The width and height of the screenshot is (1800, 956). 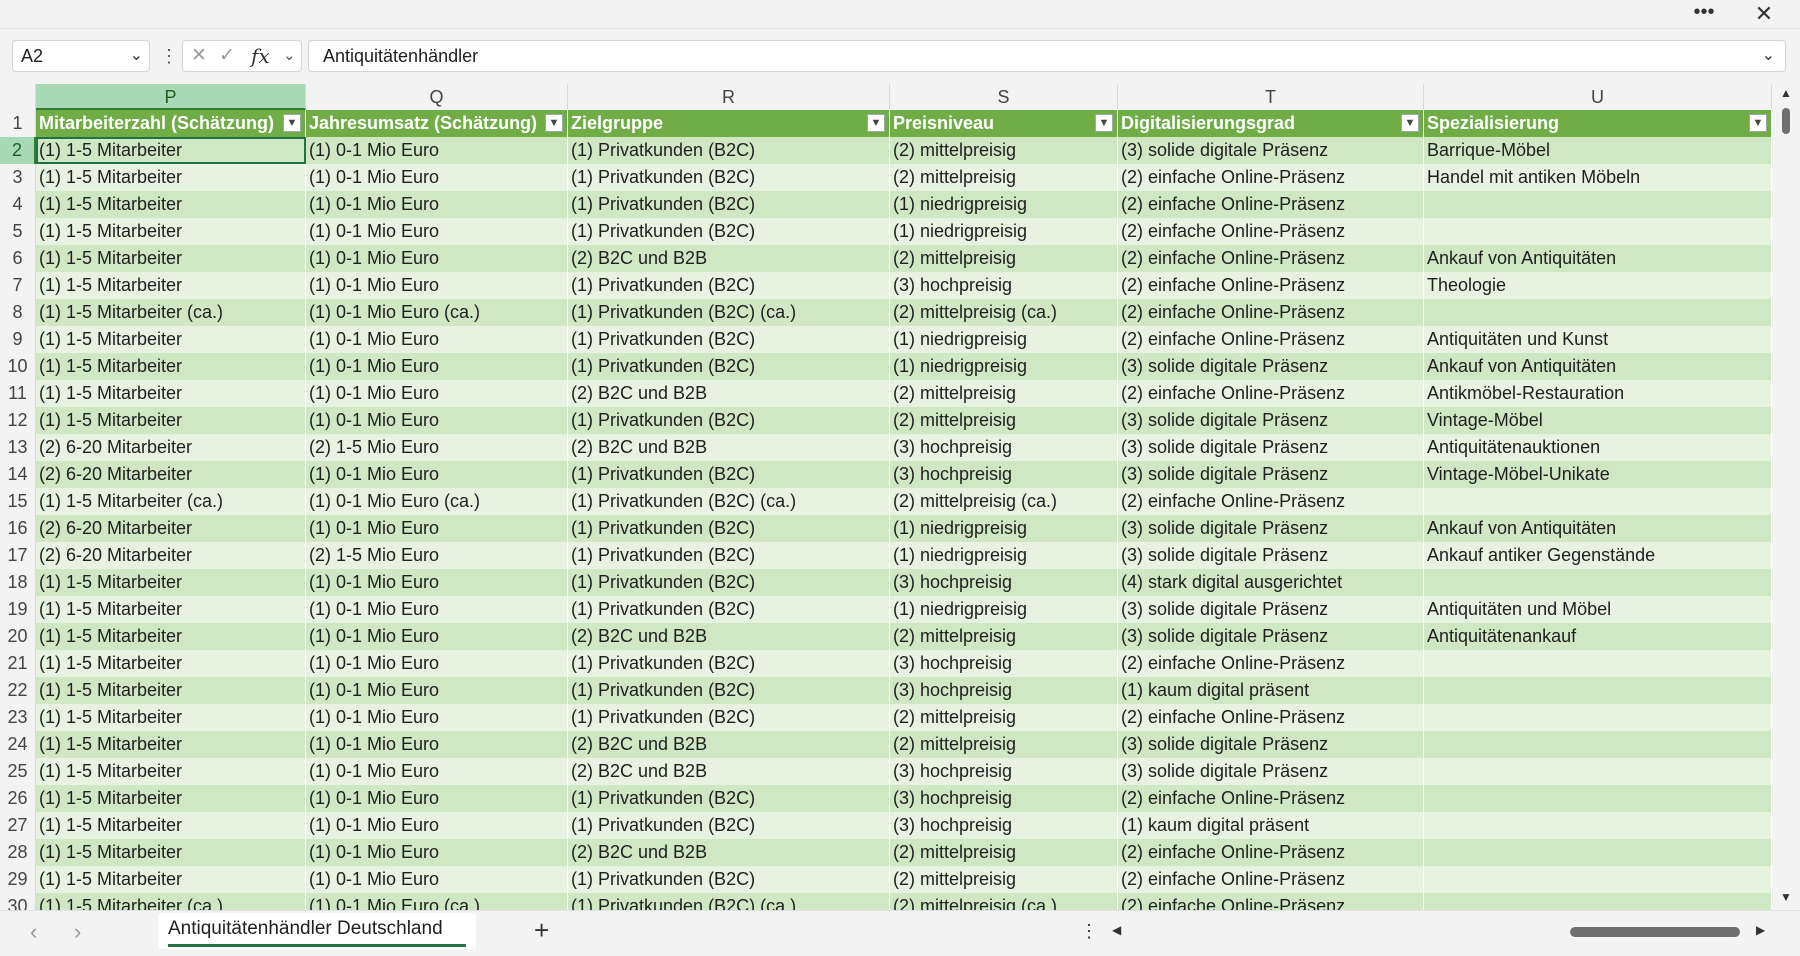 I want to click on row-number: 22, so click(x=18, y=690).